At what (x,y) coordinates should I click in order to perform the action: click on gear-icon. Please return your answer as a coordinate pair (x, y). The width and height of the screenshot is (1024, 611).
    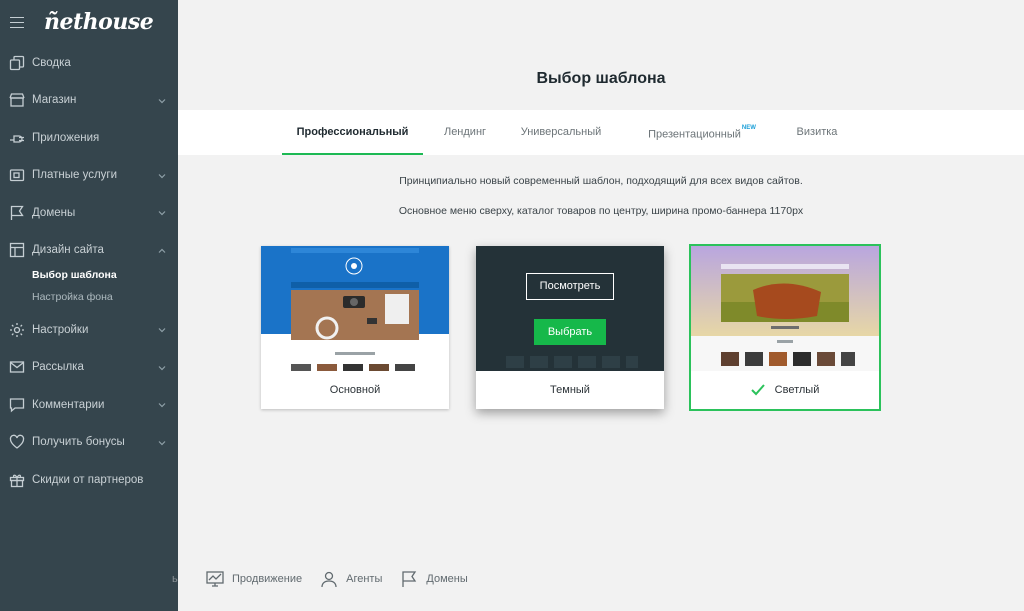
    Looking at the image, I should click on (17, 330).